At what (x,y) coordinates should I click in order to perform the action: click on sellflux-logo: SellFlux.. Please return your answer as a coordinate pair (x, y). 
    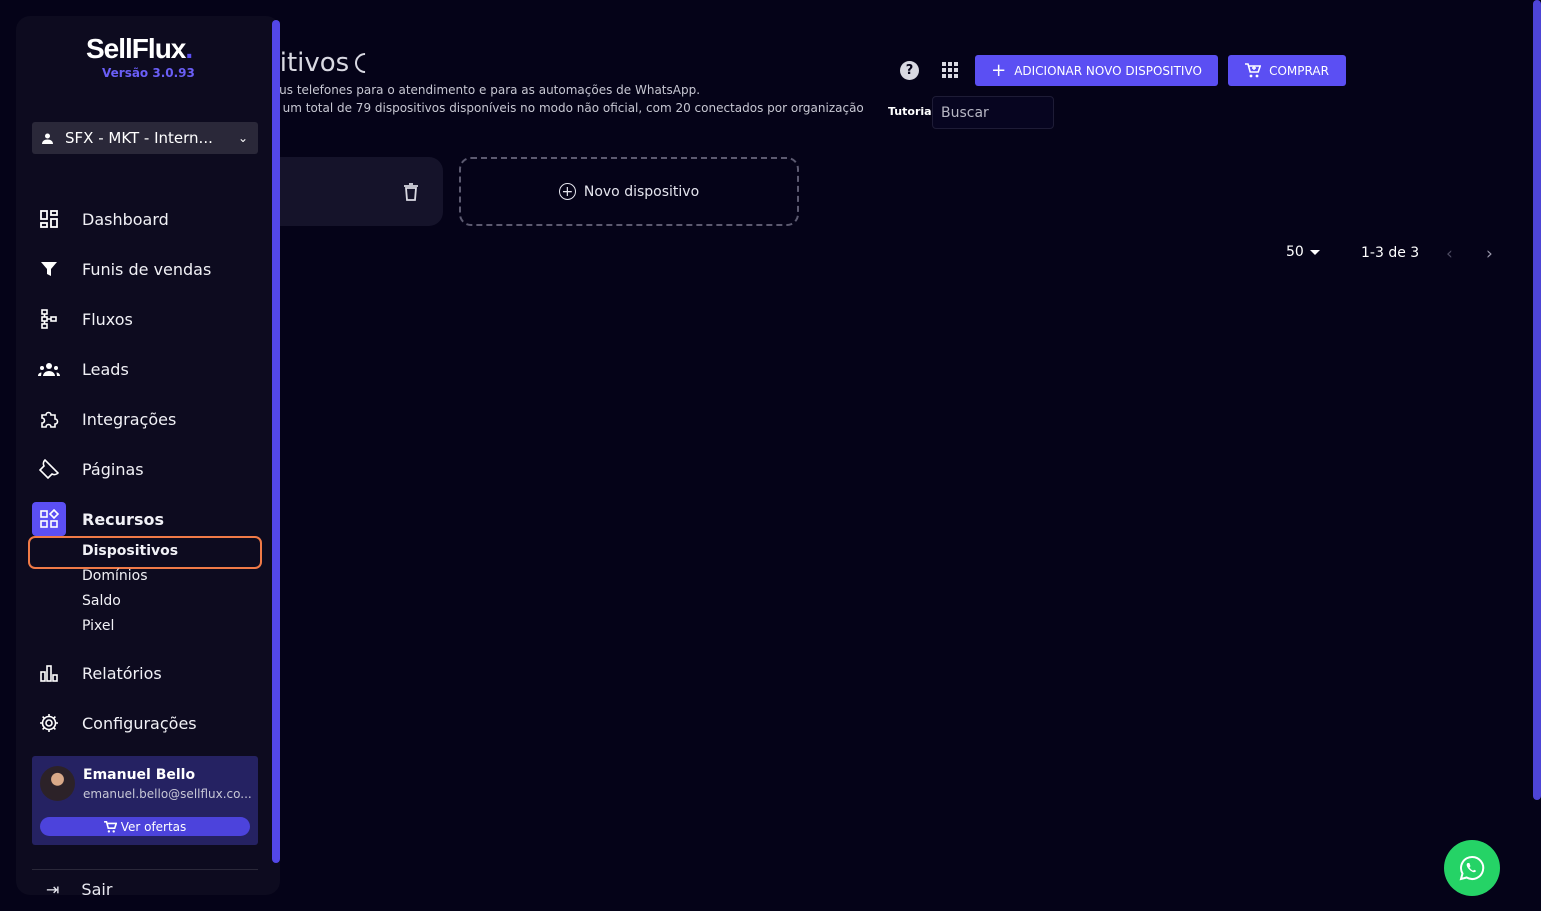
    Looking at the image, I should click on (139, 48).